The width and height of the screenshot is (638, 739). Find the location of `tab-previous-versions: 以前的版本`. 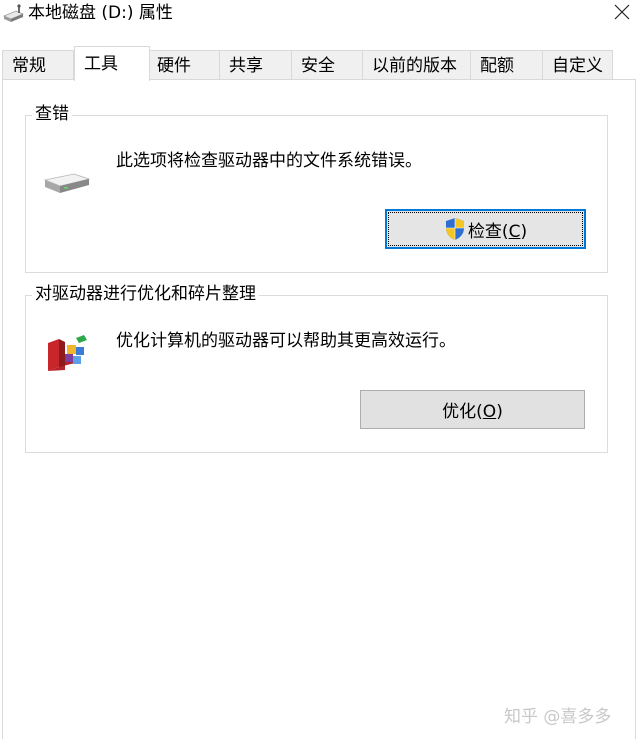

tab-previous-versions: 以前的版本 is located at coordinates (416, 65).